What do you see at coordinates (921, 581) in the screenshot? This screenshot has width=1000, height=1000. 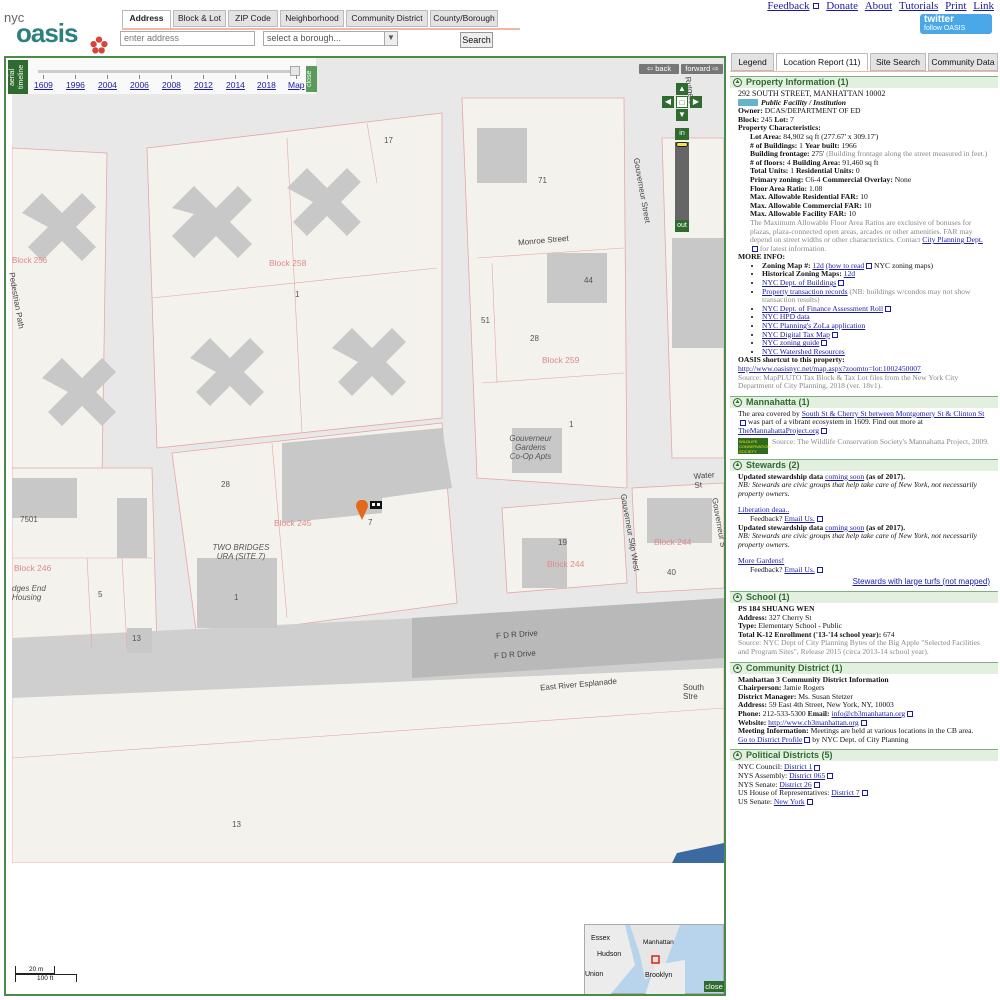 I see `large-turfs-link: Stewards with large turfs (not mapped)` at bounding box center [921, 581].